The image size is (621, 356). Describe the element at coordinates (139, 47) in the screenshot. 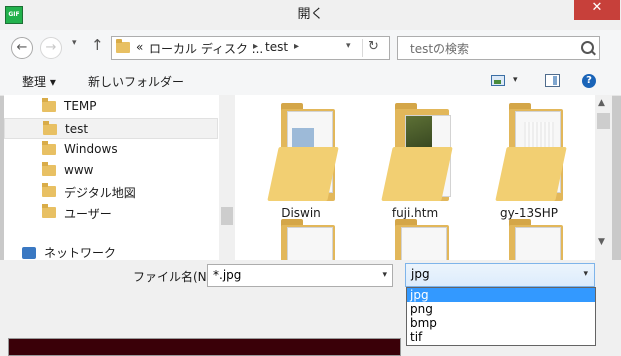

I see `breadcrumb-overflow: «` at that location.